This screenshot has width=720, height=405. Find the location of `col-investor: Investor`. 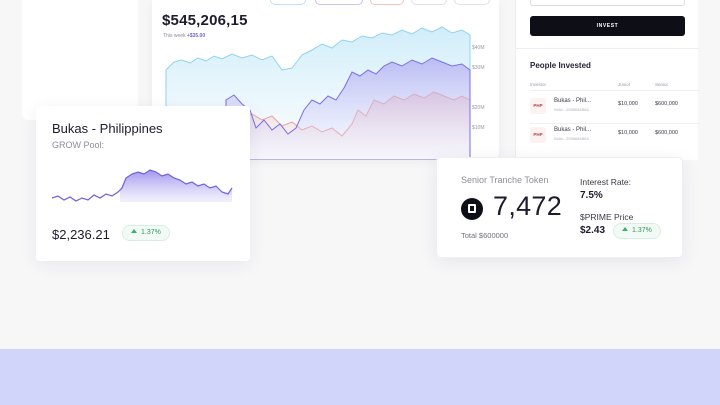

col-investor: Investor is located at coordinates (538, 84).